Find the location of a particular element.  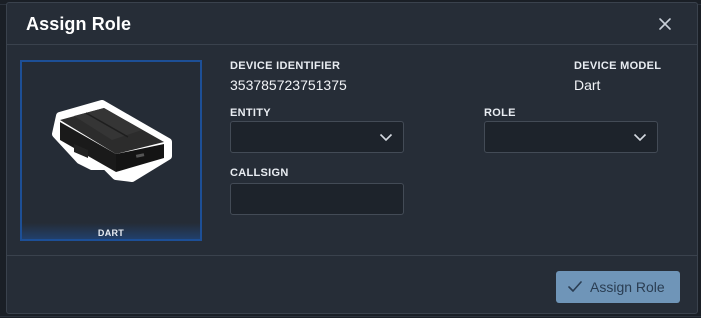

callsign-input is located at coordinates (317, 199).